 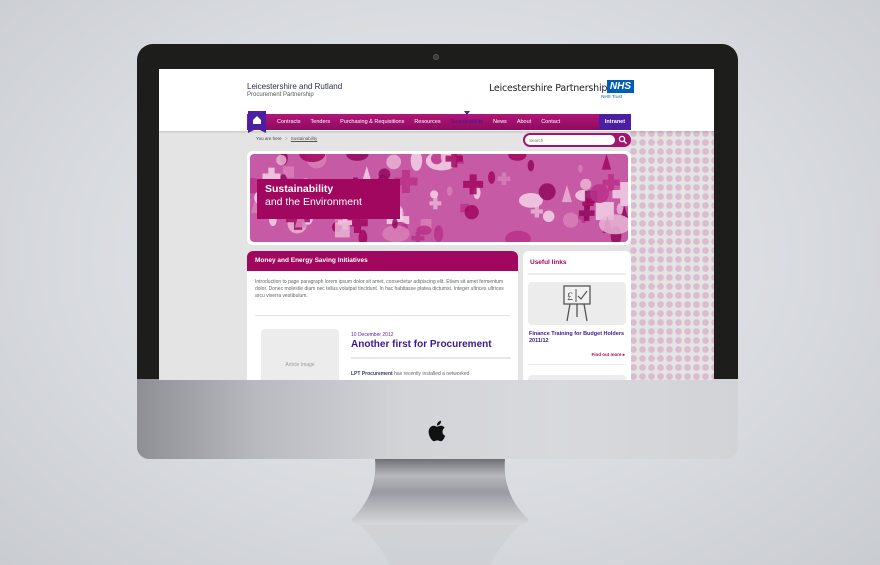 I want to click on article-body-bold: LPT Procurement, so click(x=372, y=374).